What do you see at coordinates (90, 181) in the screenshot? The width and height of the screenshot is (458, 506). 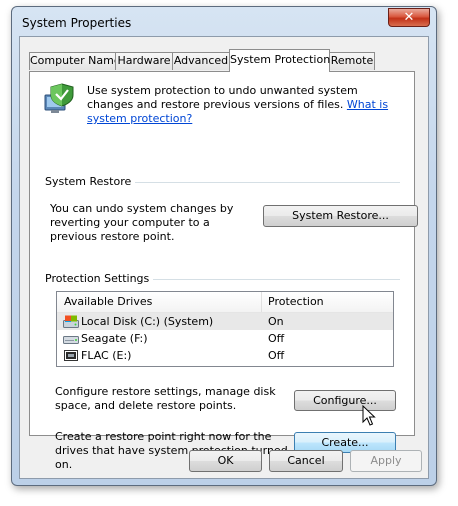 I see `system-restore-heading: System Restore` at bounding box center [90, 181].